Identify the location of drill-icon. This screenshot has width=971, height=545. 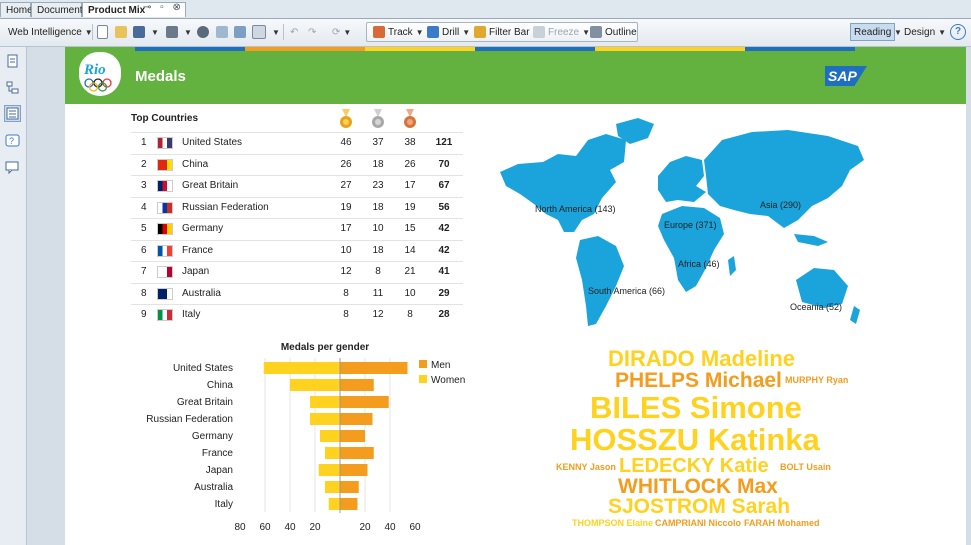
(433, 32).